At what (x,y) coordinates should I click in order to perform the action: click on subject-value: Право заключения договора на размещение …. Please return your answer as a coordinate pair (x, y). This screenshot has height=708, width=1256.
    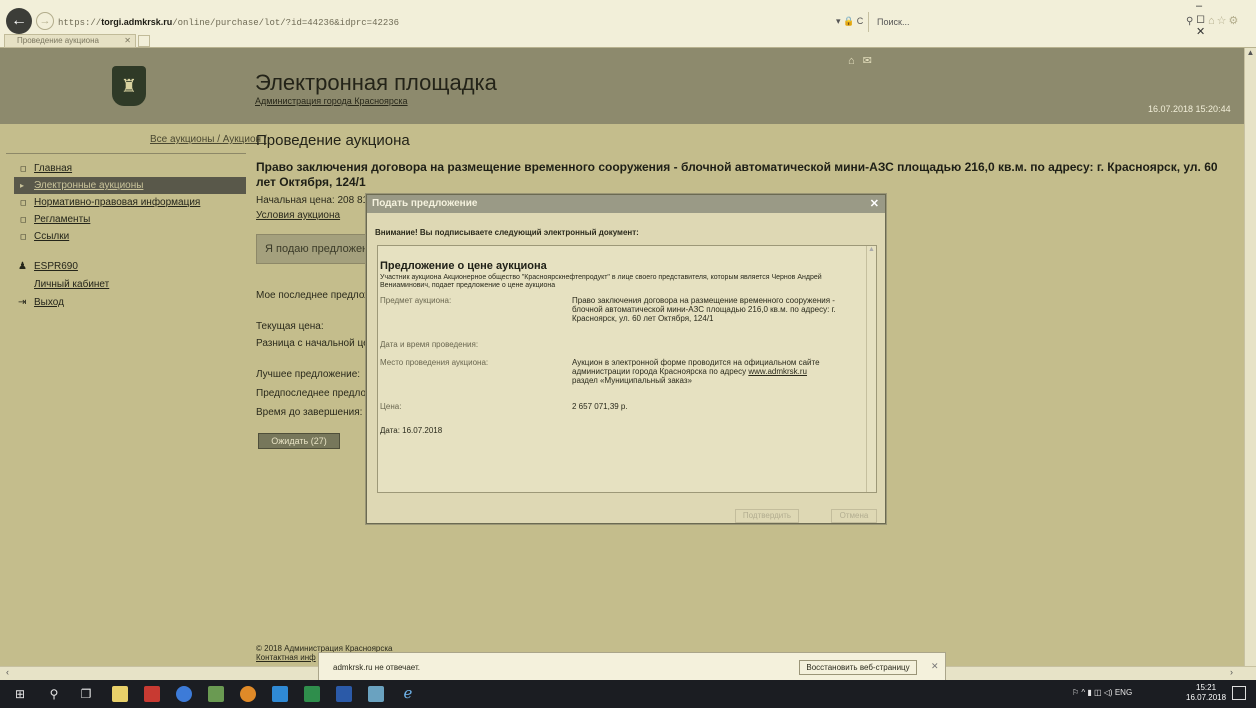
    Looking at the image, I should click on (704, 309).